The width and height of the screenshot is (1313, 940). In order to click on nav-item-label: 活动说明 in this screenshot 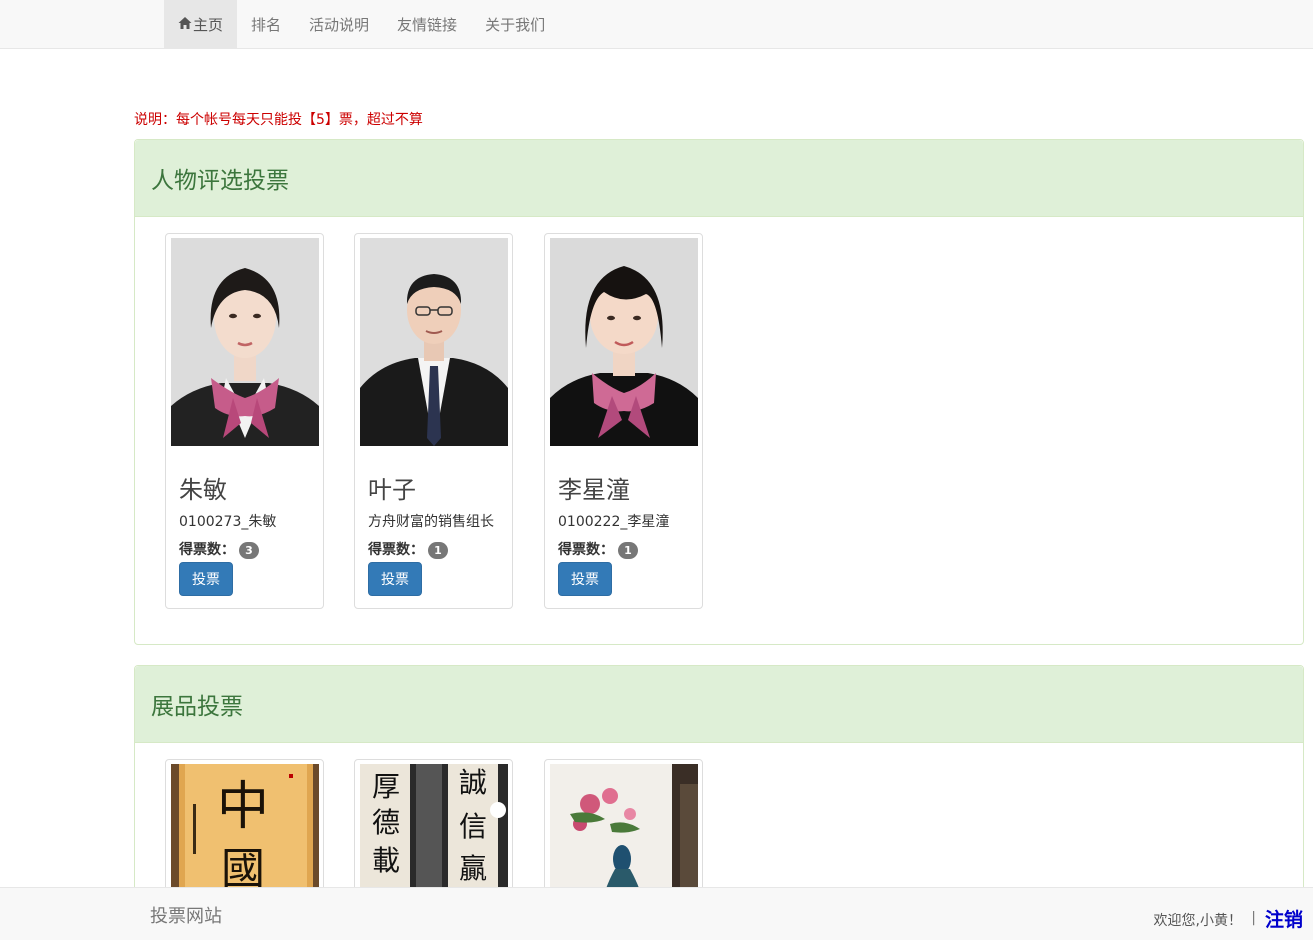, I will do `click(339, 24)`.